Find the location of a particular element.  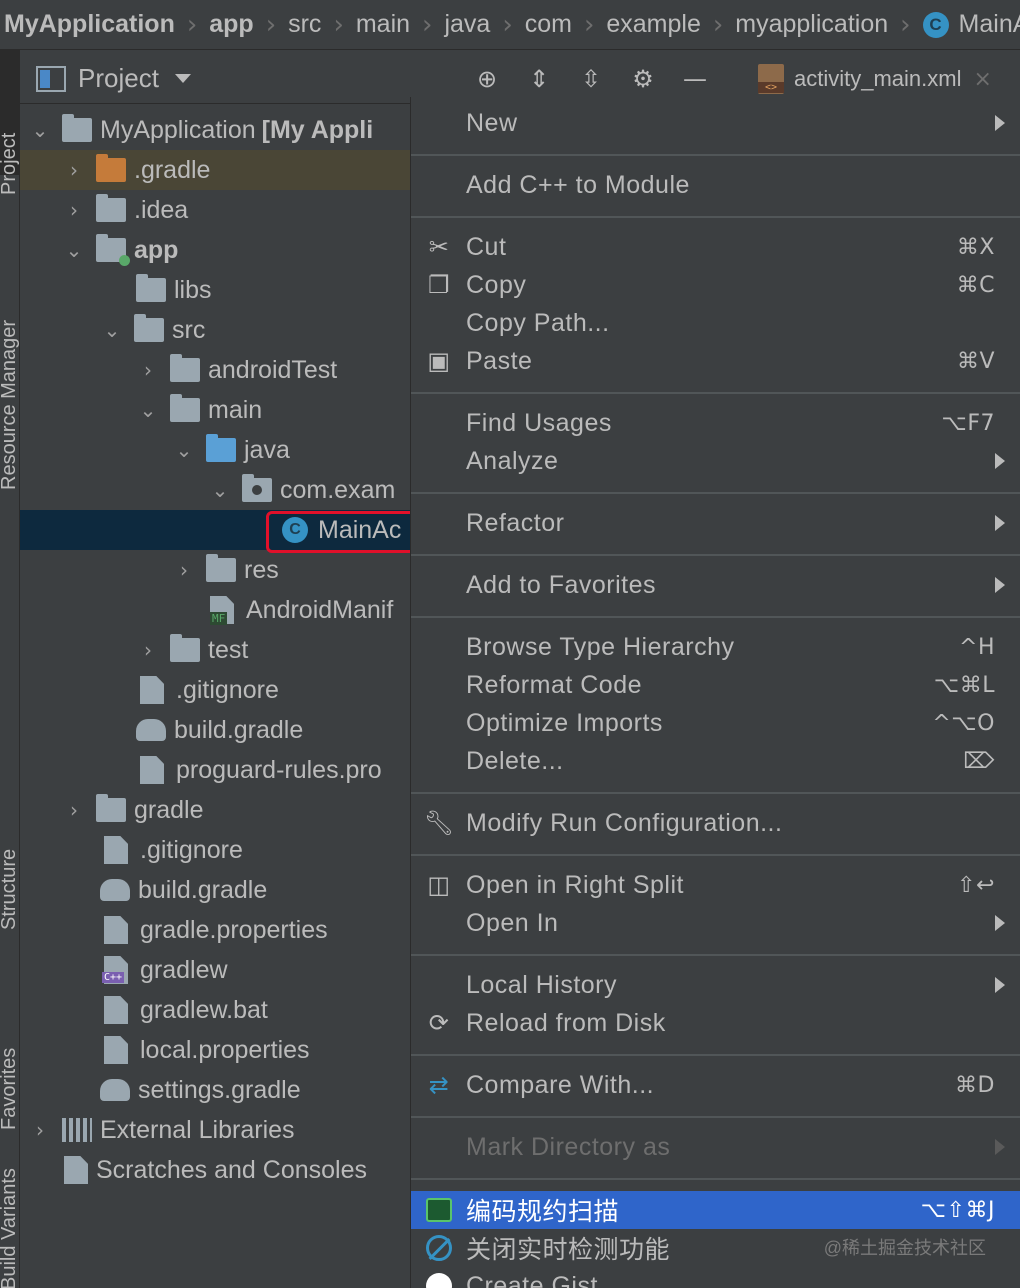

tree-row-scratches: Scratches and Consoles is located at coordinates (216, 1170).